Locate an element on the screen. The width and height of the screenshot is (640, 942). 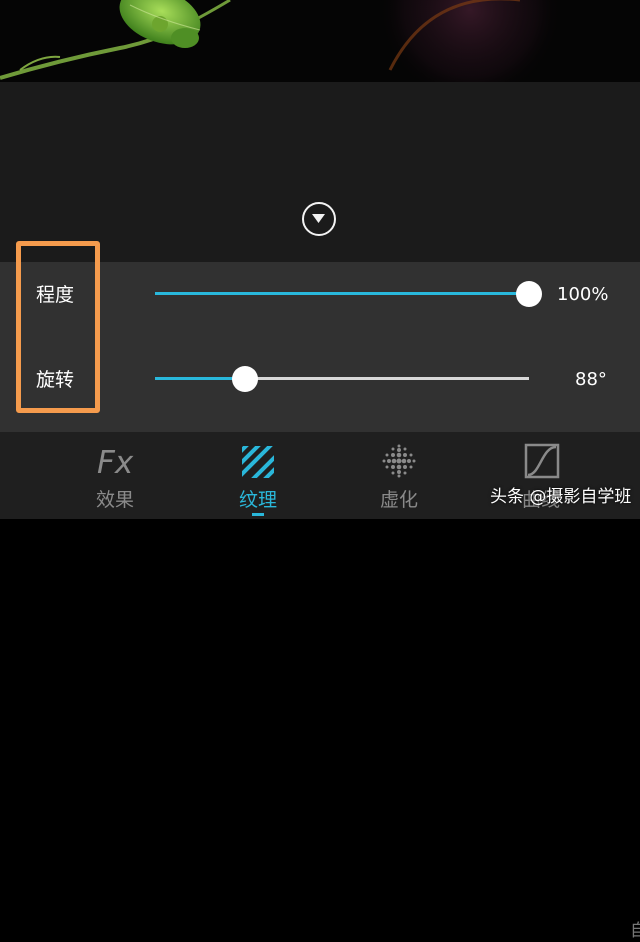
tool-blur: 虚化 is located at coordinates (399, 475).